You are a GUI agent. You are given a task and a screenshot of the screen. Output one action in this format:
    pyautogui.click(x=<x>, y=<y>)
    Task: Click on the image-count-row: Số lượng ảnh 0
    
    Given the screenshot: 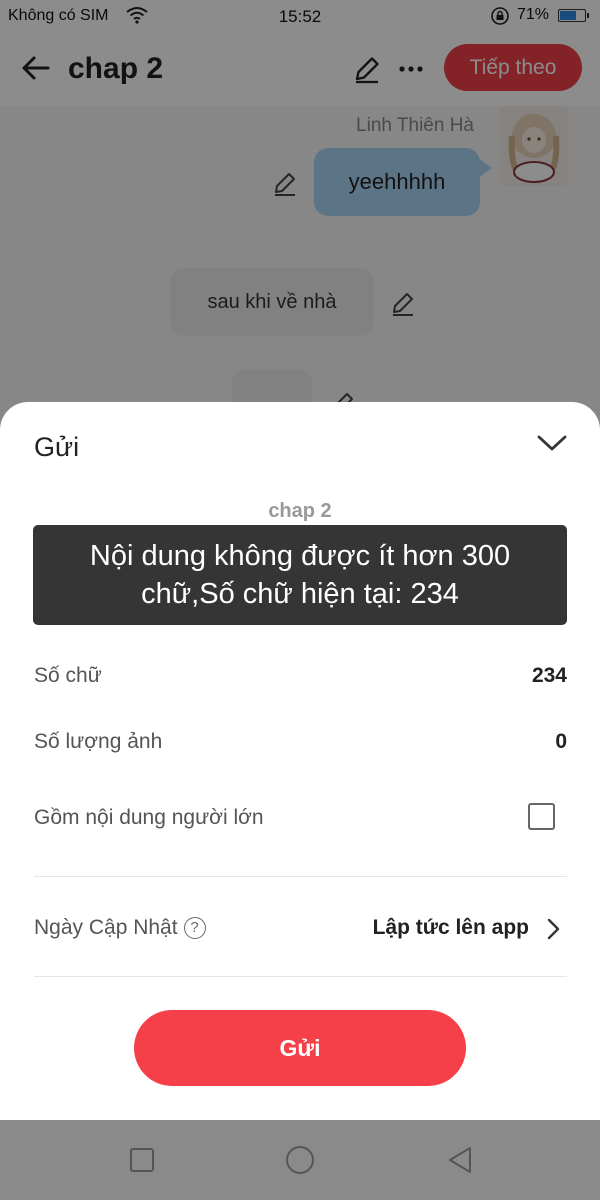 What is the action you would take?
    pyautogui.click(x=300, y=742)
    